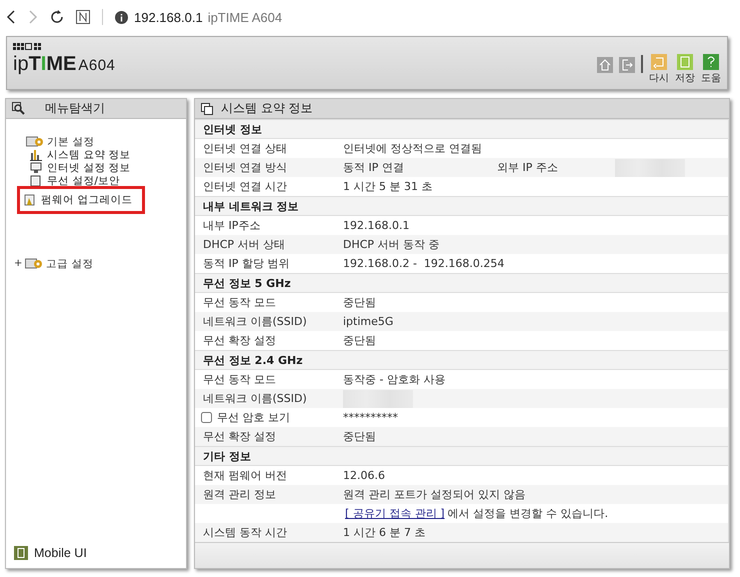 Image resolution: width=740 pixels, height=577 pixels. I want to click on section-header: 내부 네트워크 정보, so click(461, 206).